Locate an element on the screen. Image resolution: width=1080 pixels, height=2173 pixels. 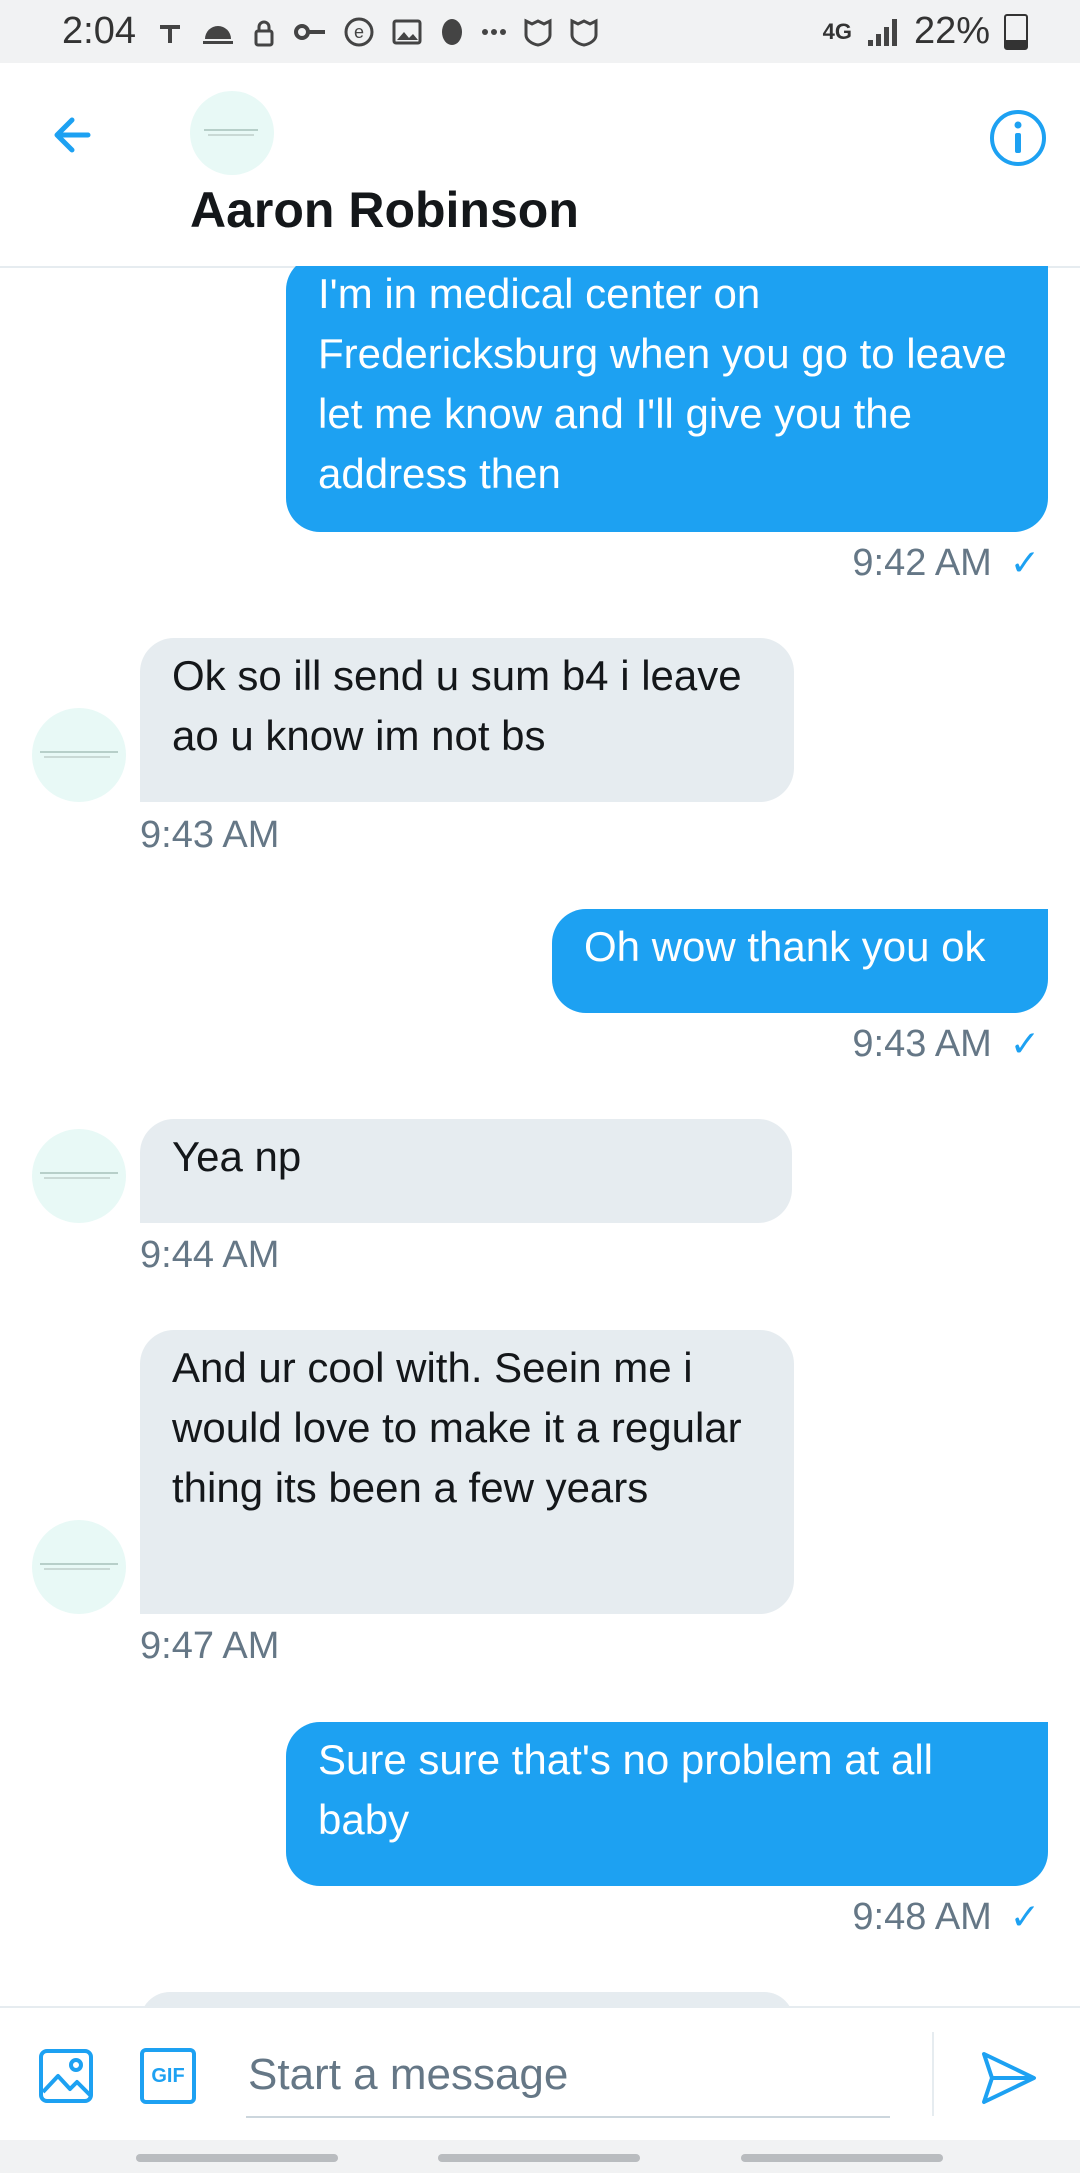
gif-button: GIF is located at coordinates (168, 2076).